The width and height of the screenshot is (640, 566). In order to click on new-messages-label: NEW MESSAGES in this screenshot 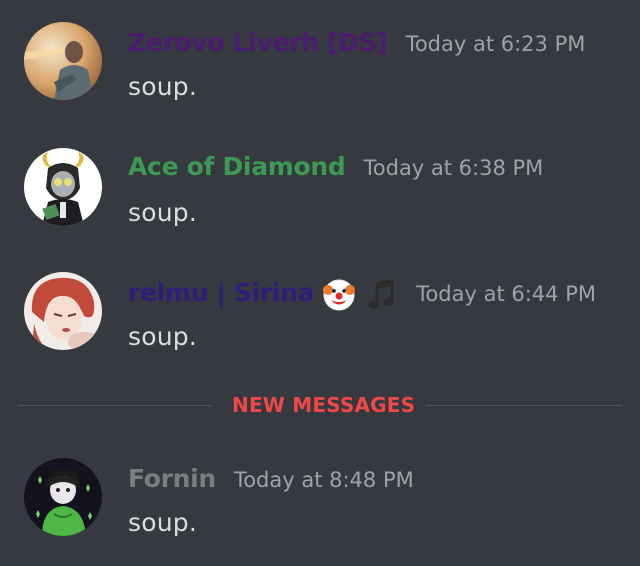, I will do `click(324, 405)`.